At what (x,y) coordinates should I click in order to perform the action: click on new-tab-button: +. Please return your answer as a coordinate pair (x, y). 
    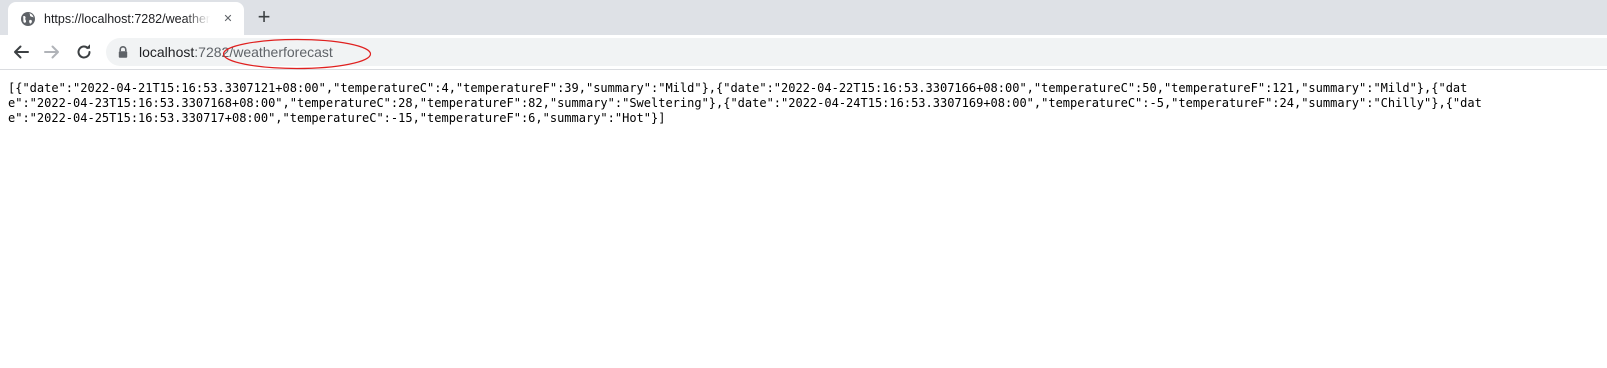
    Looking at the image, I should click on (264, 17).